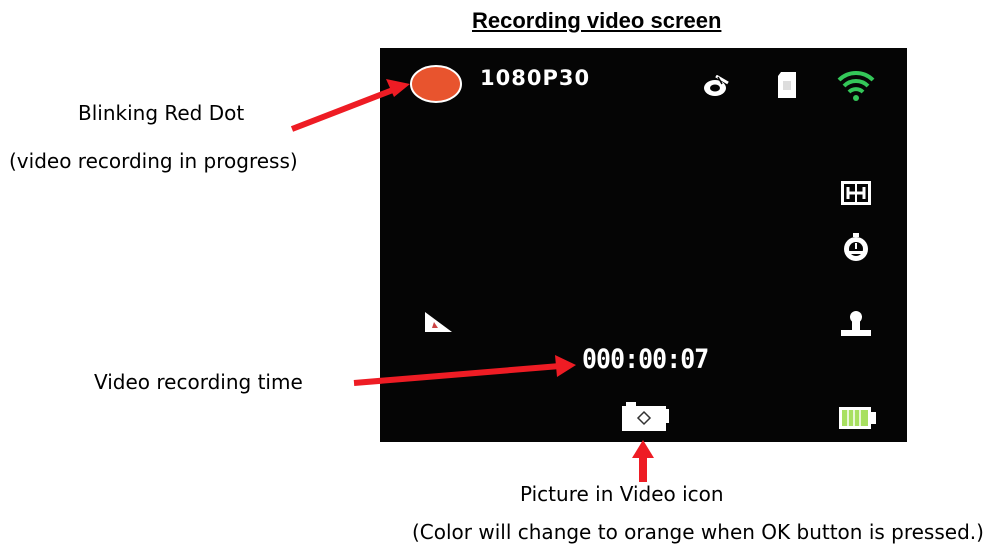 The image size is (985, 550). Describe the element at coordinates (350, 105) in the screenshot. I see `red-dot-arrow` at that location.